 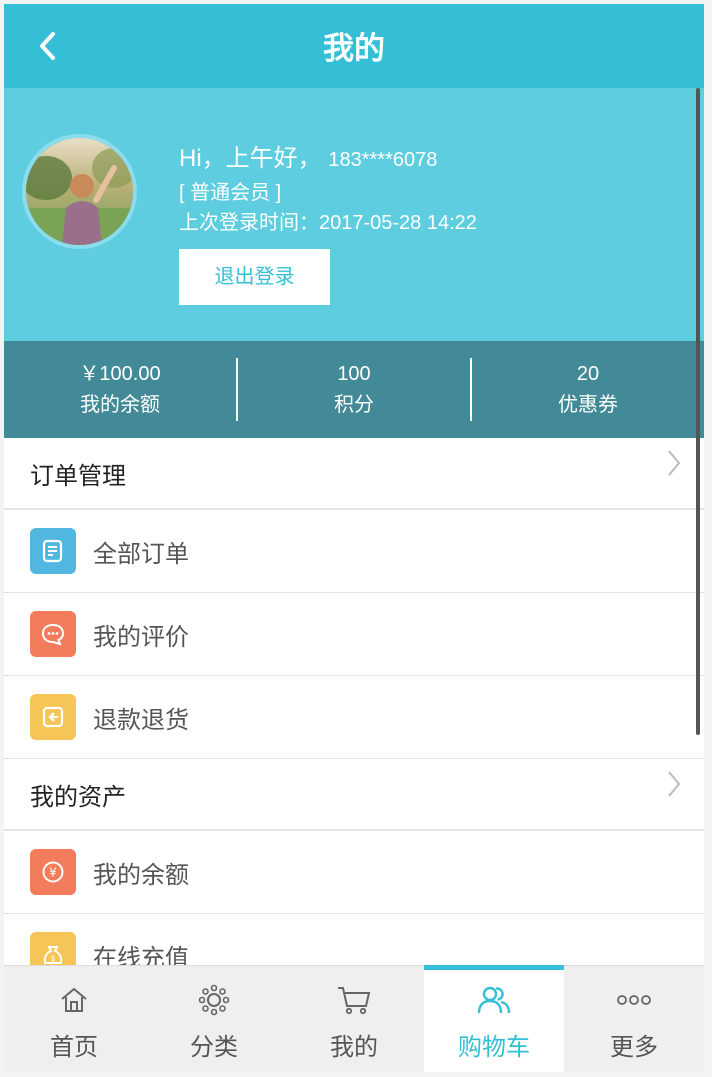 I want to click on list-item-reviews: 我的评价, so click(x=354, y=634).